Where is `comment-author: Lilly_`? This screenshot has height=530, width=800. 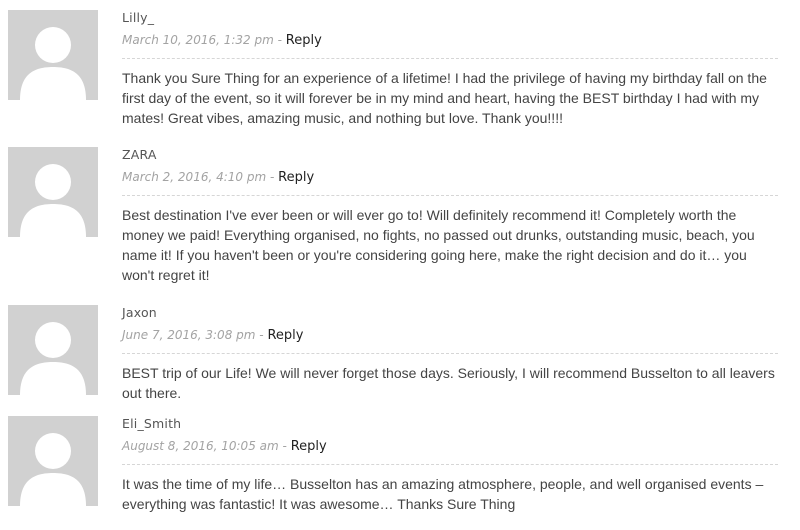
comment-author: Lilly_ is located at coordinates (138, 17).